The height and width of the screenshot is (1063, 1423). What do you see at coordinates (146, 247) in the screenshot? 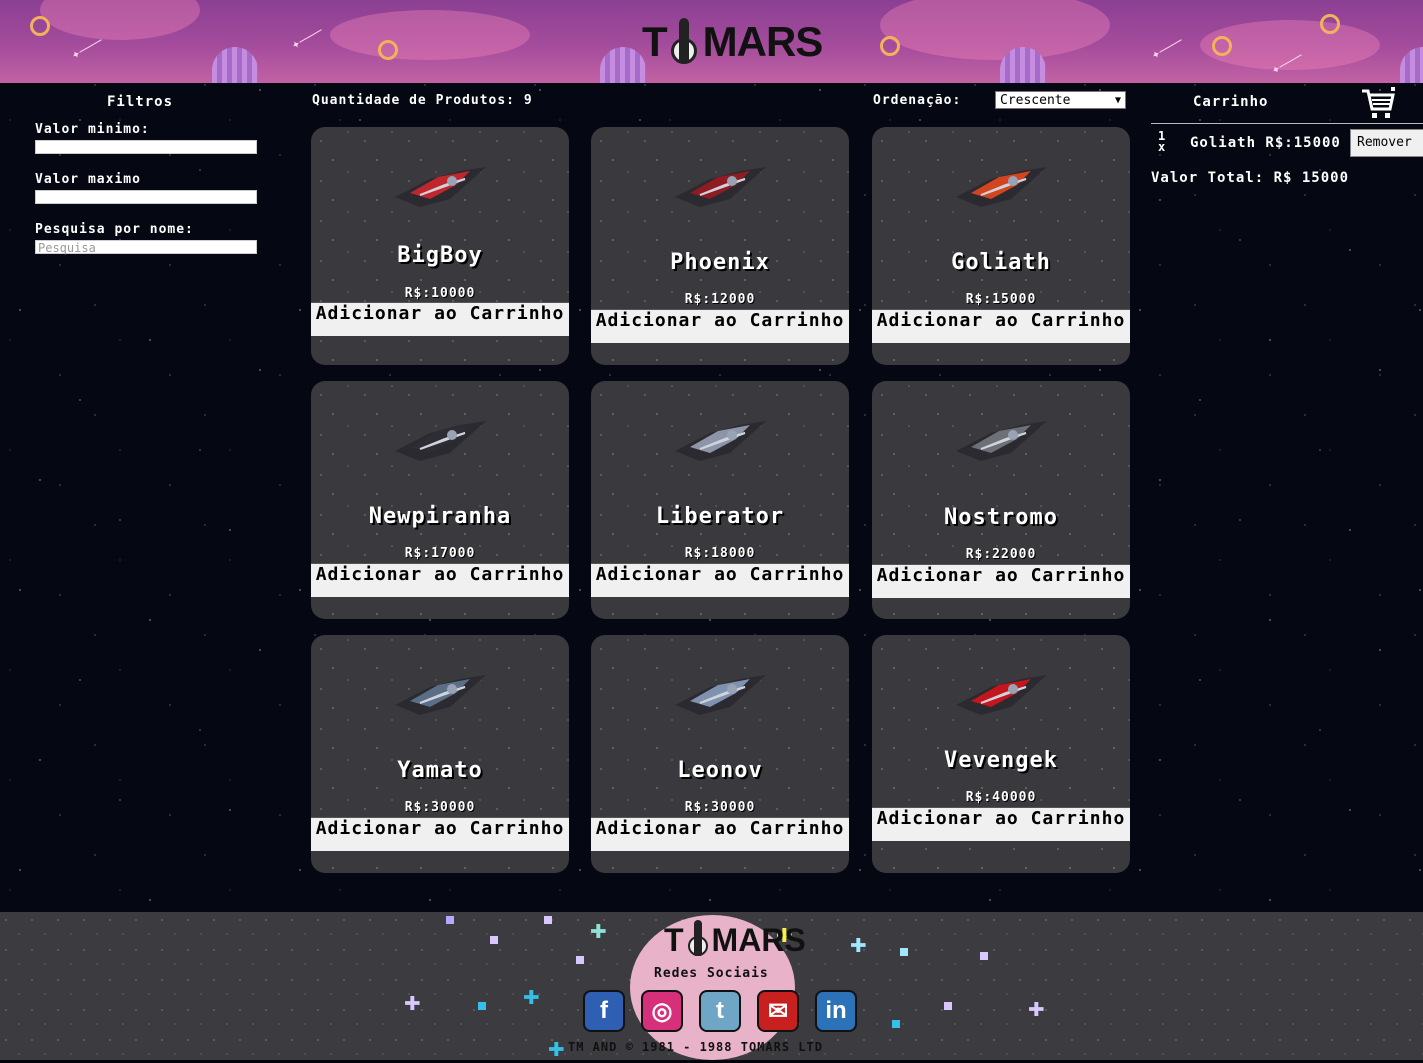
I see `search-input: Pesquisa` at bounding box center [146, 247].